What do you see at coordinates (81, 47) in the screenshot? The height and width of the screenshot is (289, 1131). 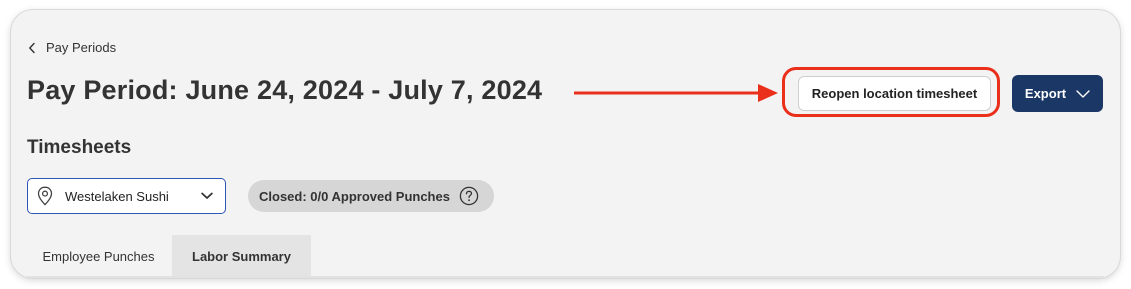 I see `back-link-label: Pay Periods` at bounding box center [81, 47].